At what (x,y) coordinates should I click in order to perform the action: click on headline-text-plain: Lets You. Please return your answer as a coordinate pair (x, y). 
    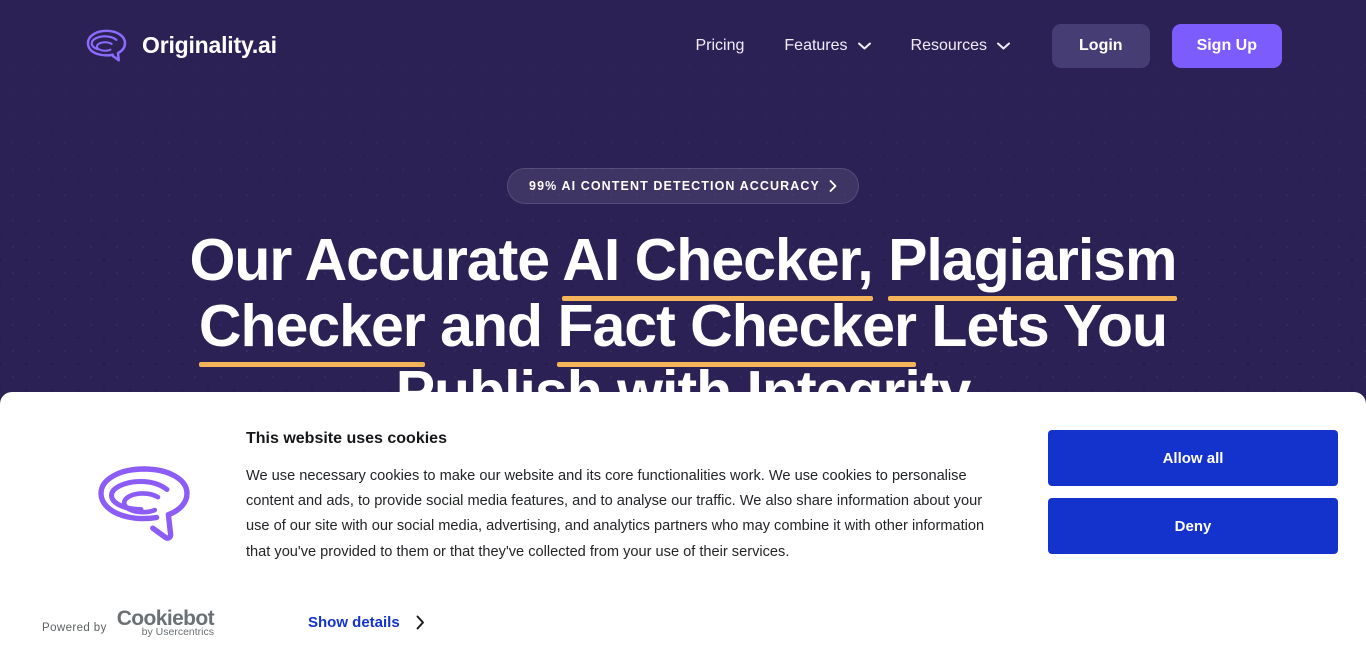
    Looking at the image, I should click on (1042, 326).